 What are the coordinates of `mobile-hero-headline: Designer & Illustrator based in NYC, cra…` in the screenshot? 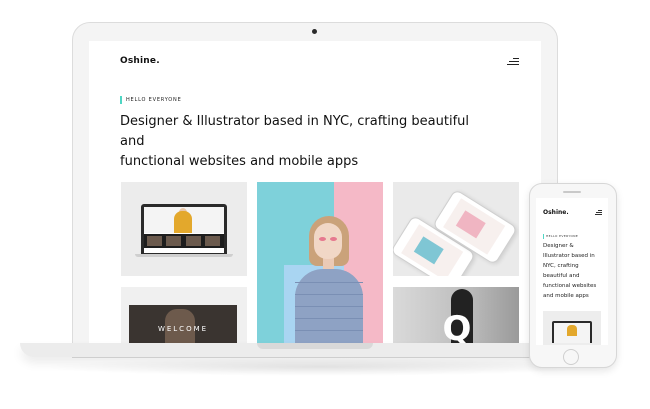 It's located at (573, 271).